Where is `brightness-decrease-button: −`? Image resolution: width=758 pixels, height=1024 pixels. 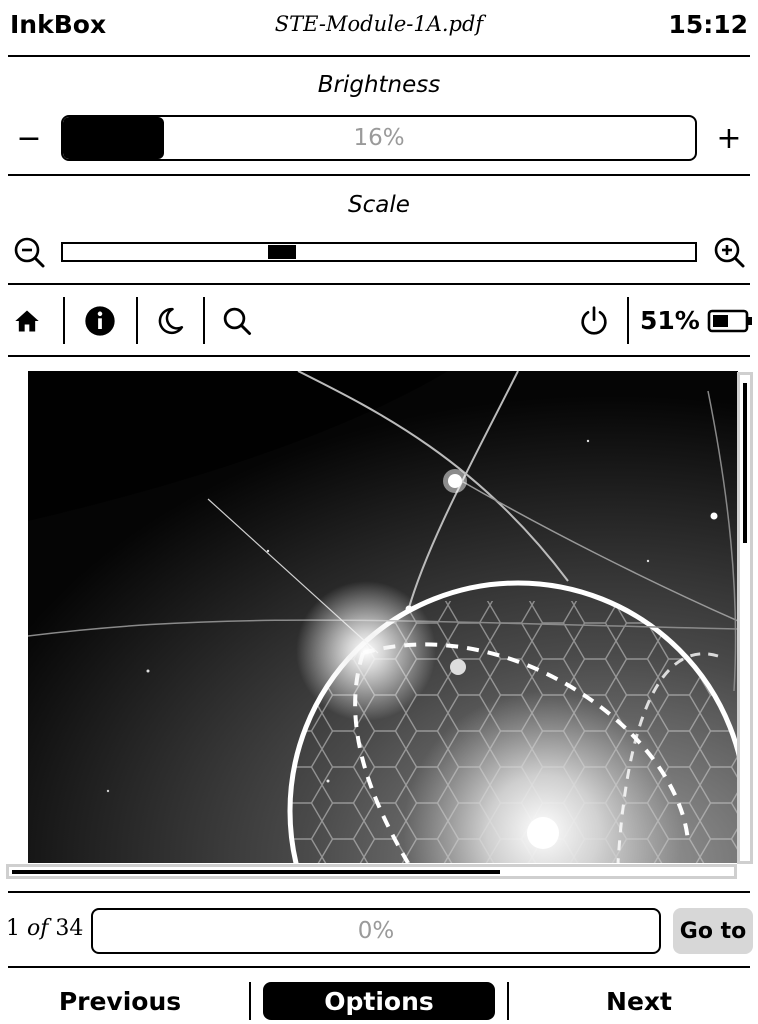
brightness-decrease-button: − is located at coordinates (29, 138).